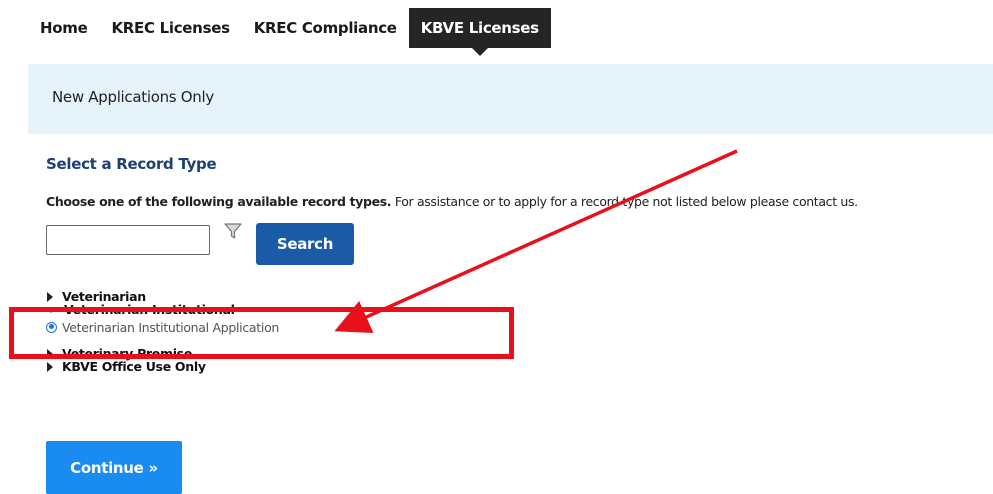  Describe the element at coordinates (510, 99) in the screenshot. I see `page-banner: New Applications Only` at that location.